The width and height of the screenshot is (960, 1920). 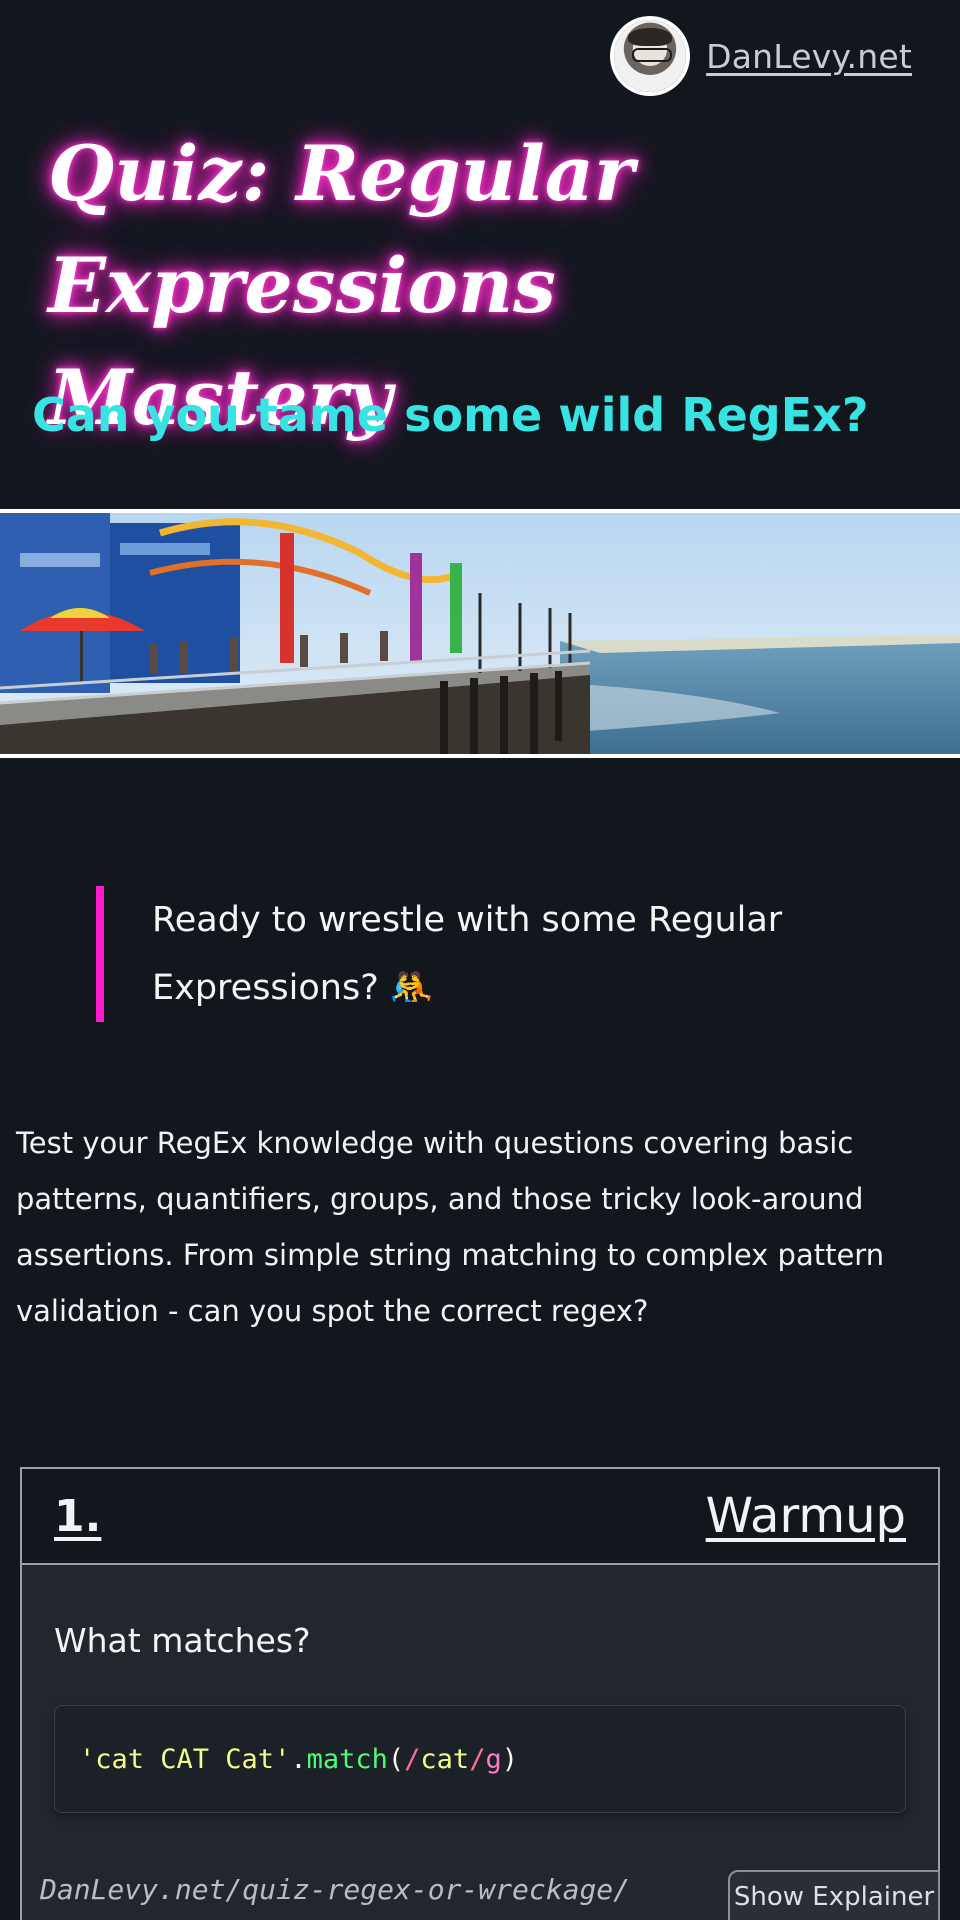 What do you see at coordinates (509, 1759) in the screenshot?
I see `code-close-paren: )` at bounding box center [509, 1759].